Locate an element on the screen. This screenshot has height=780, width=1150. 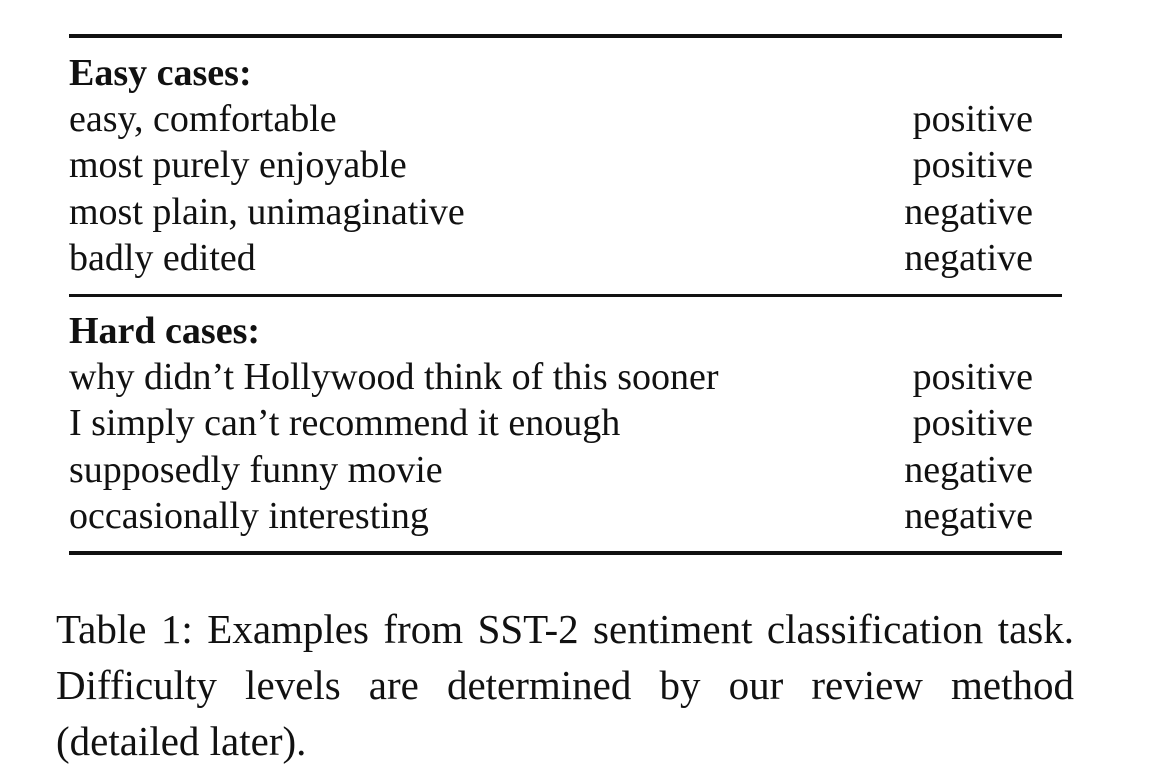
table-row: occasionally interesting negative is located at coordinates (551, 516).